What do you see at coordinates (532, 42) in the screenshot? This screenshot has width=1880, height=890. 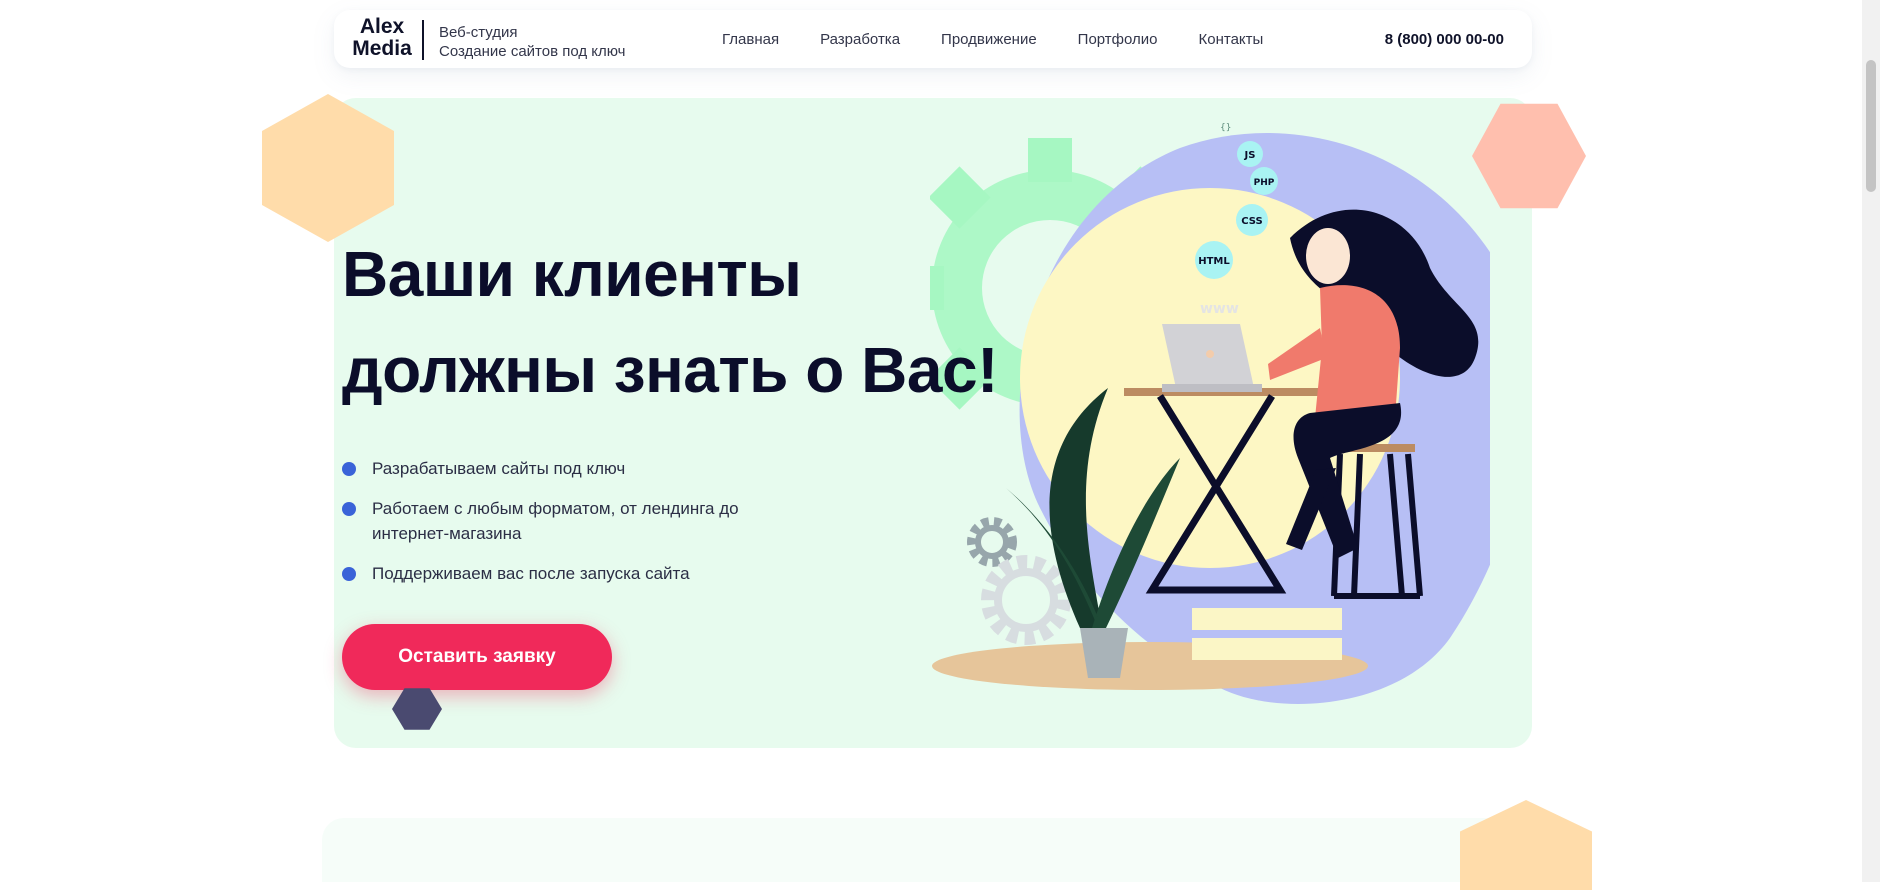 I see `tagline: Веб-студия Создание сайтов под ключ` at bounding box center [532, 42].